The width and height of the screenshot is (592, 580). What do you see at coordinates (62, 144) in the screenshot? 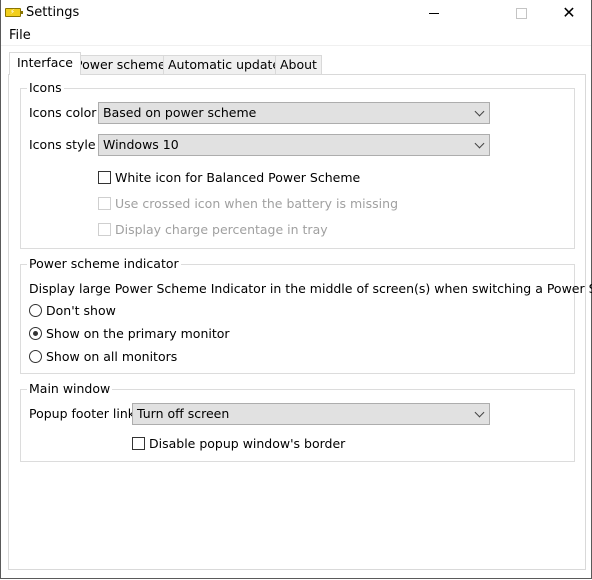
I see `icons-style-label: Icons style` at bounding box center [62, 144].